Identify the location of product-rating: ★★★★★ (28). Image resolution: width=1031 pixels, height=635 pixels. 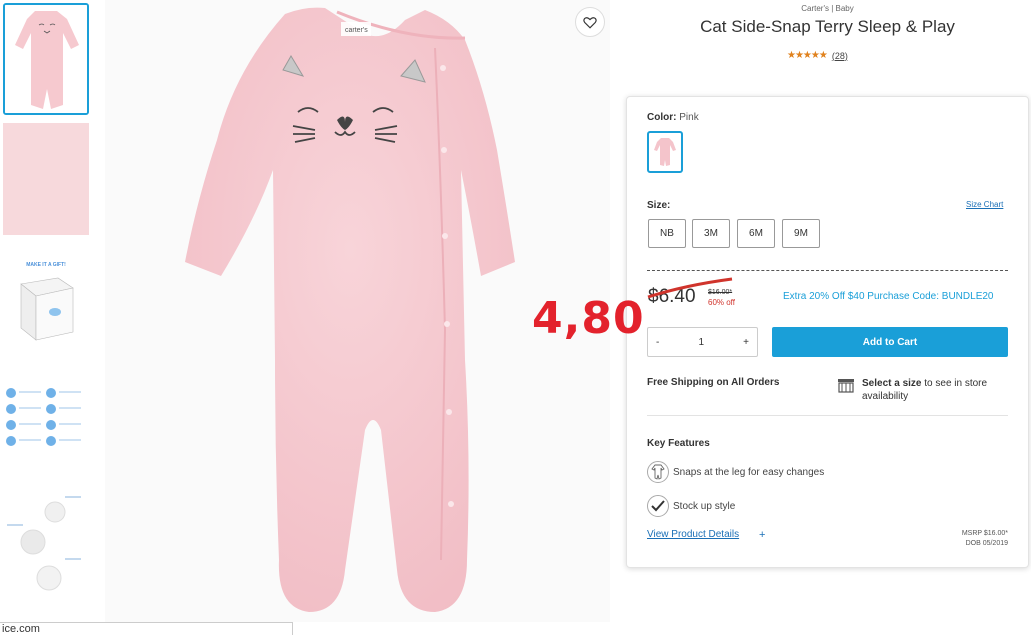
(817, 55).